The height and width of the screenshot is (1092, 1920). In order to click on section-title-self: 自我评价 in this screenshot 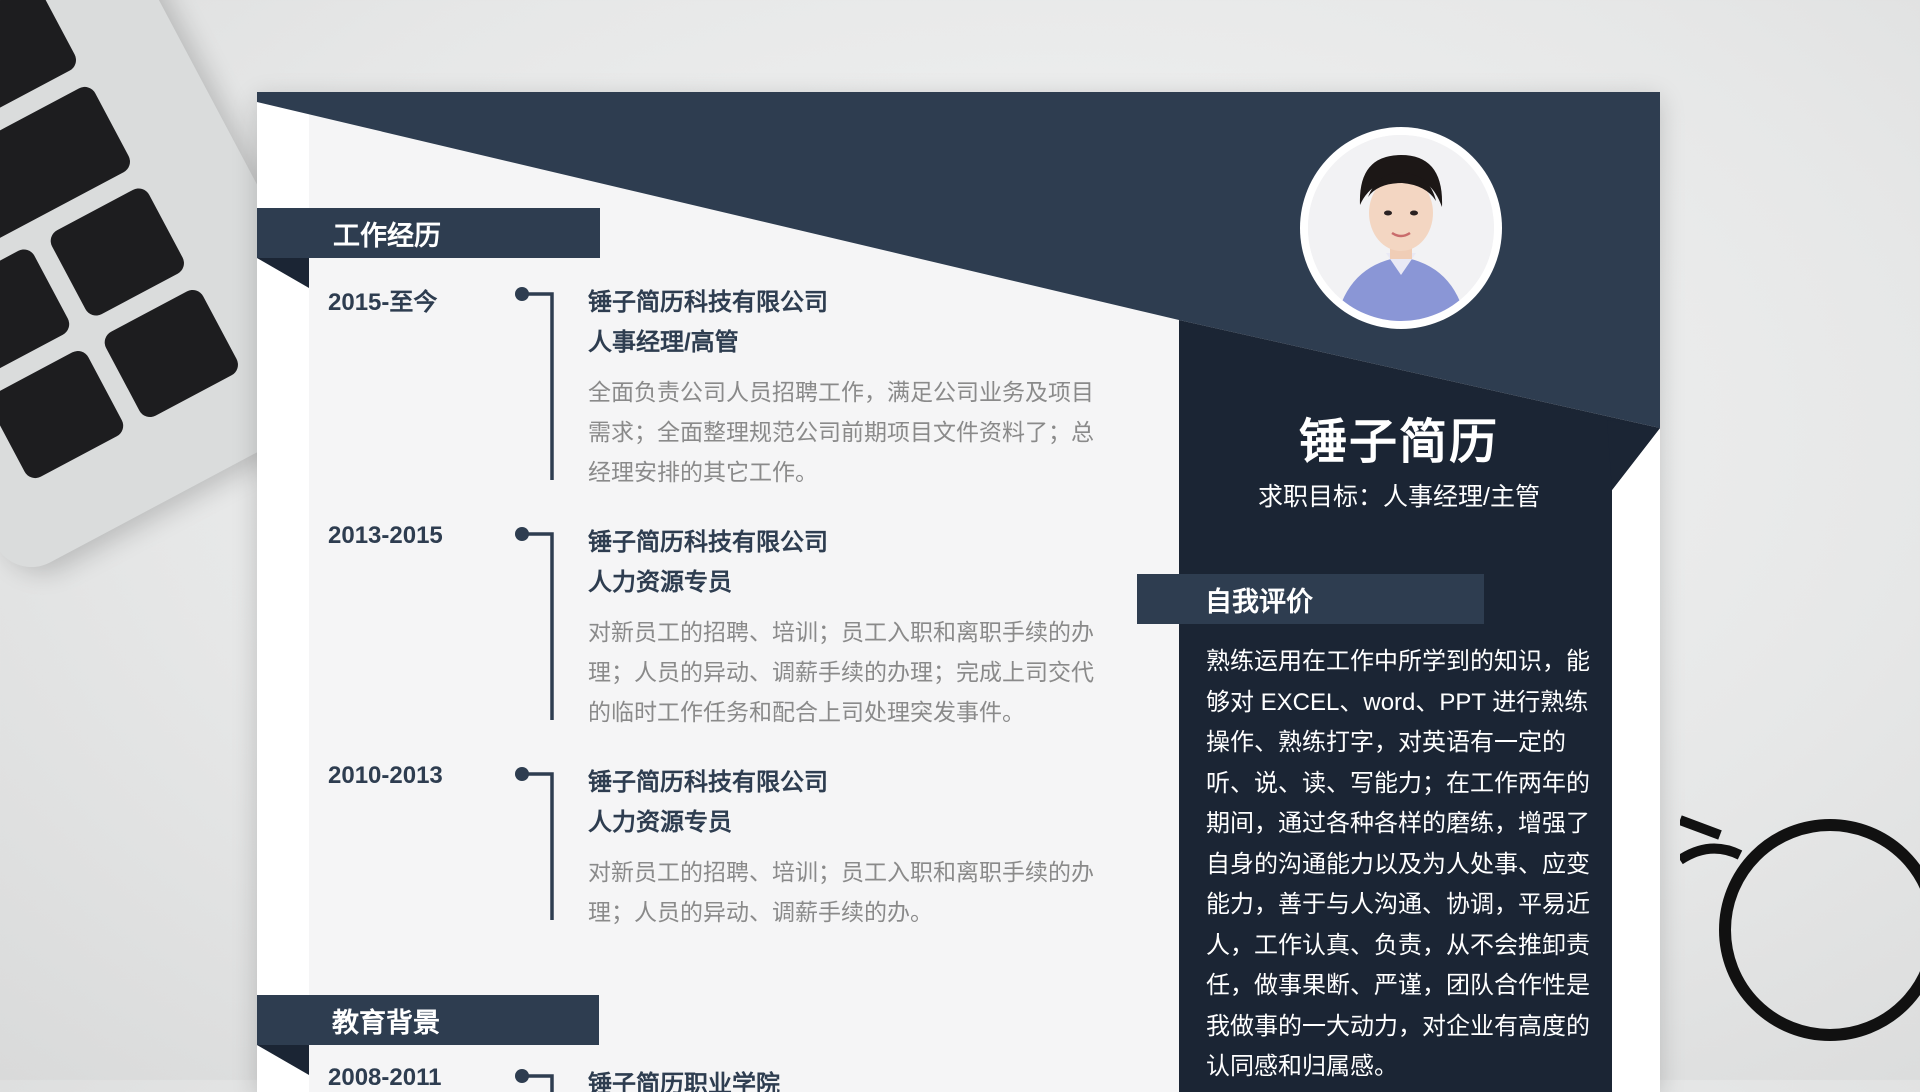, I will do `click(1259, 601)`.